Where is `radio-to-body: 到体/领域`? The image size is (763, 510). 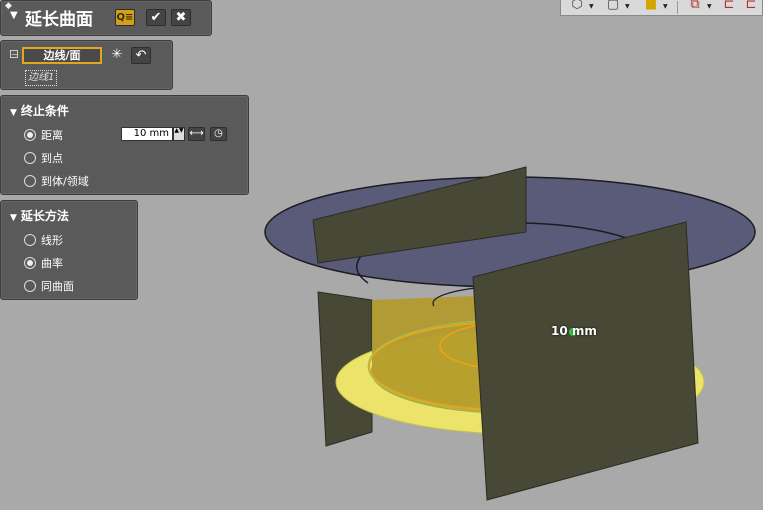
radio-to-body: 到体/领域 is located at coordinates (56, 181).